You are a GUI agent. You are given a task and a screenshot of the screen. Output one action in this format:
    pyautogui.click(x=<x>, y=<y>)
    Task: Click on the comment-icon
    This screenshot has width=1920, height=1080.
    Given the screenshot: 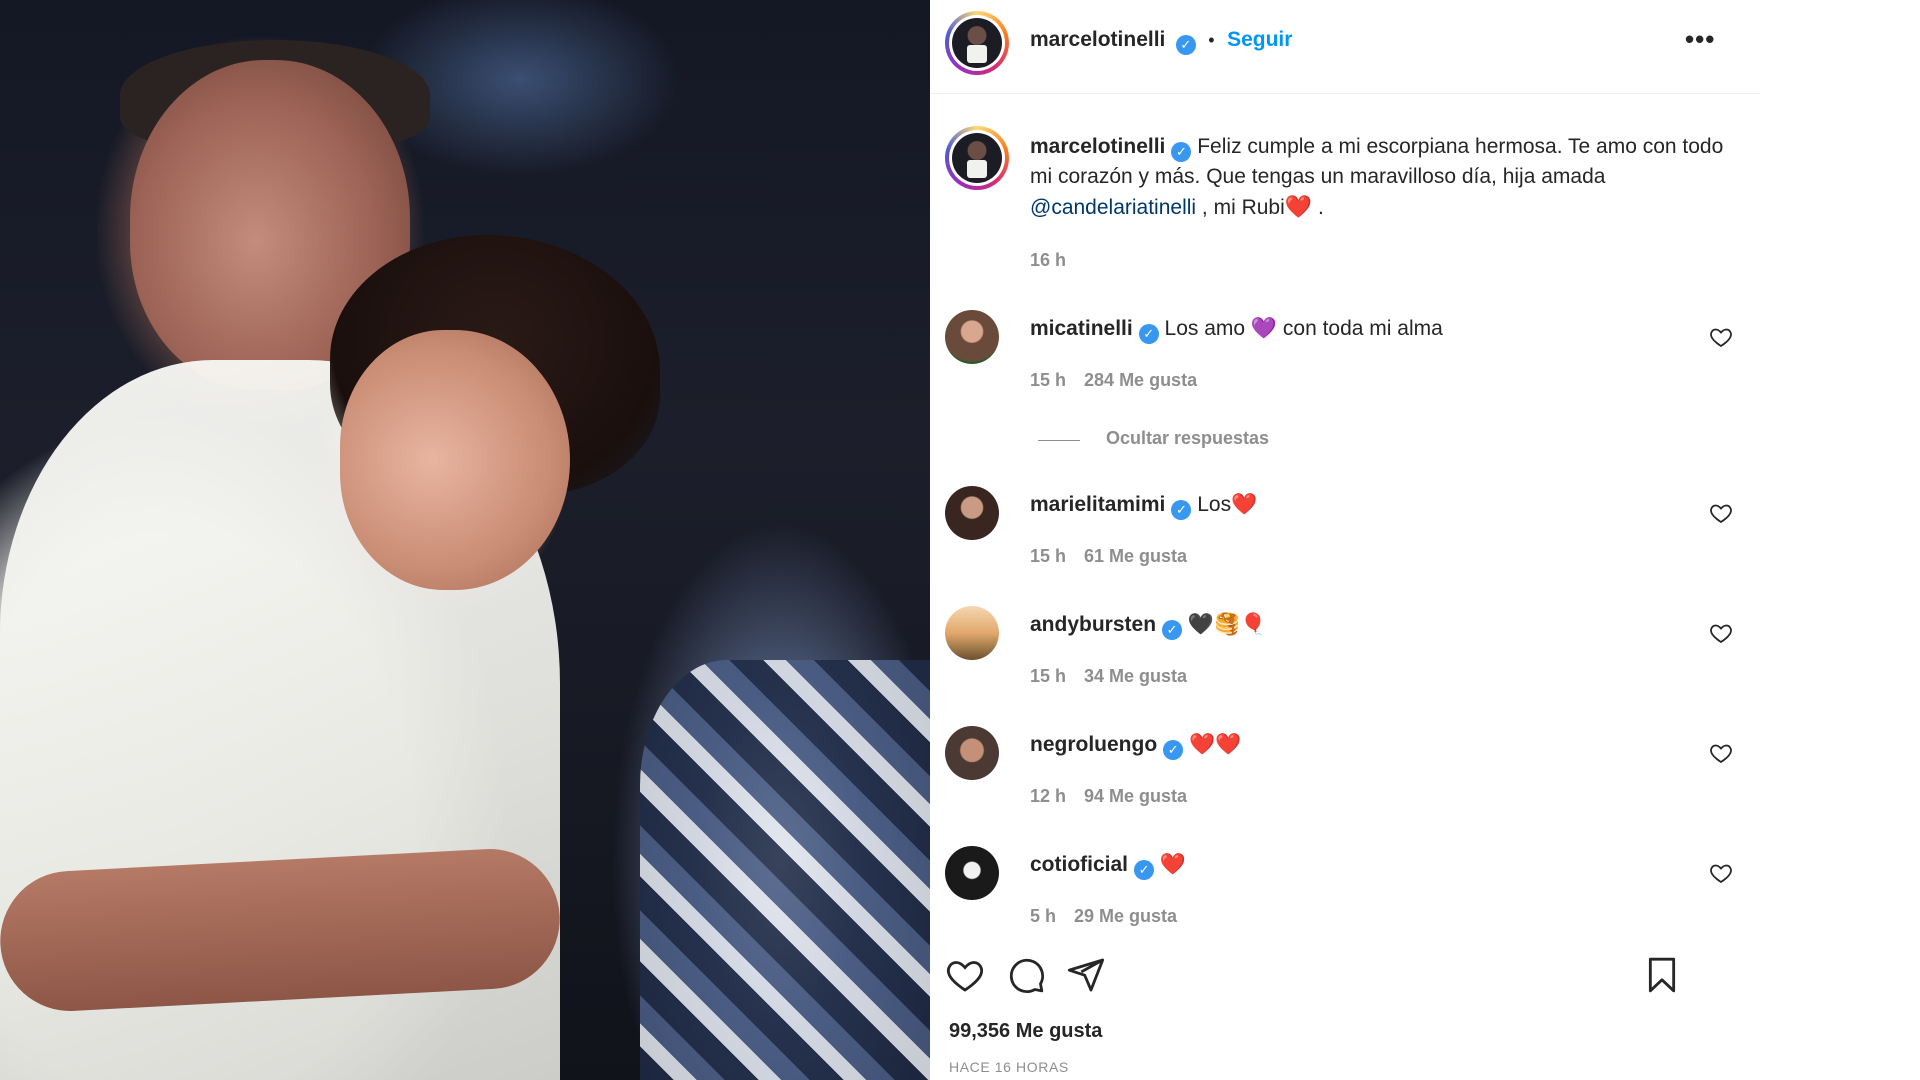 What is the action you would take?
    pyautogui.click(x=1026, y=975)
    